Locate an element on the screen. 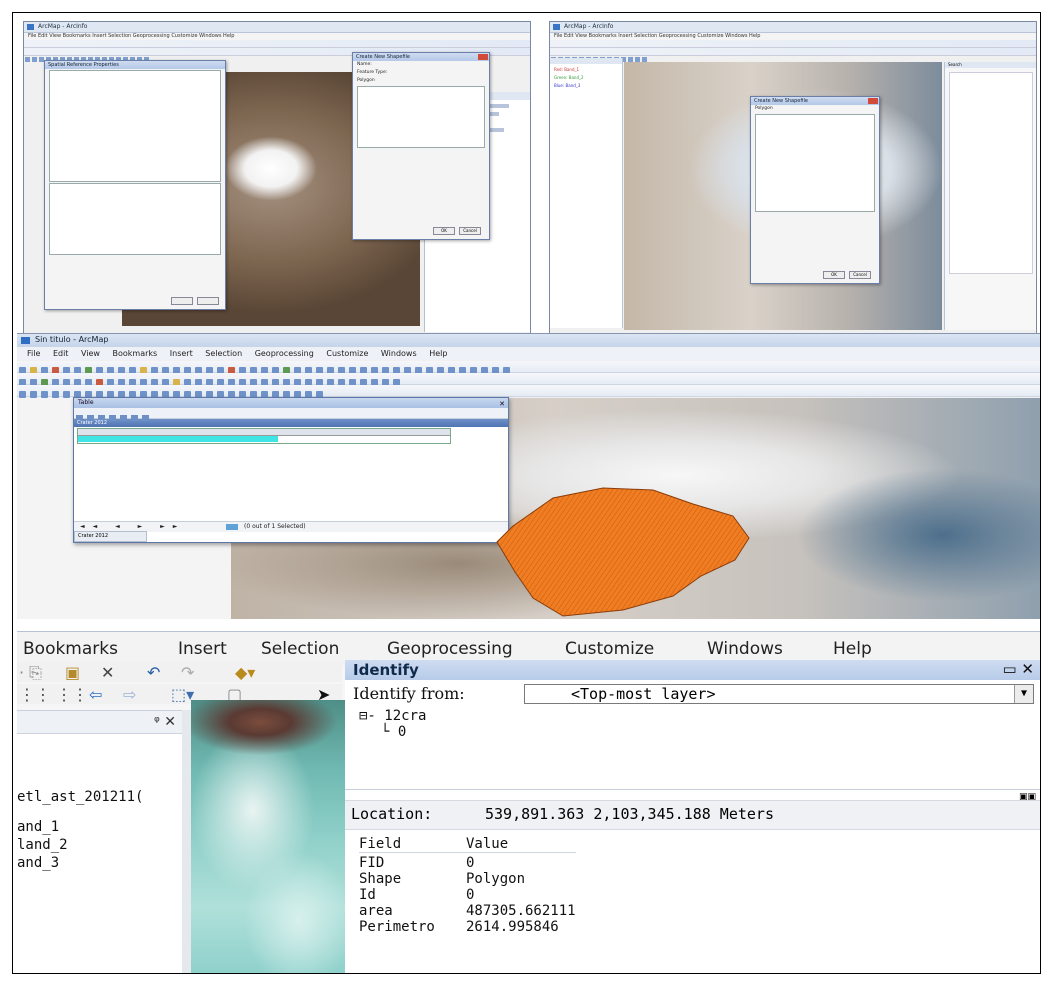  show-all-button is located at coordinates (232, 527).